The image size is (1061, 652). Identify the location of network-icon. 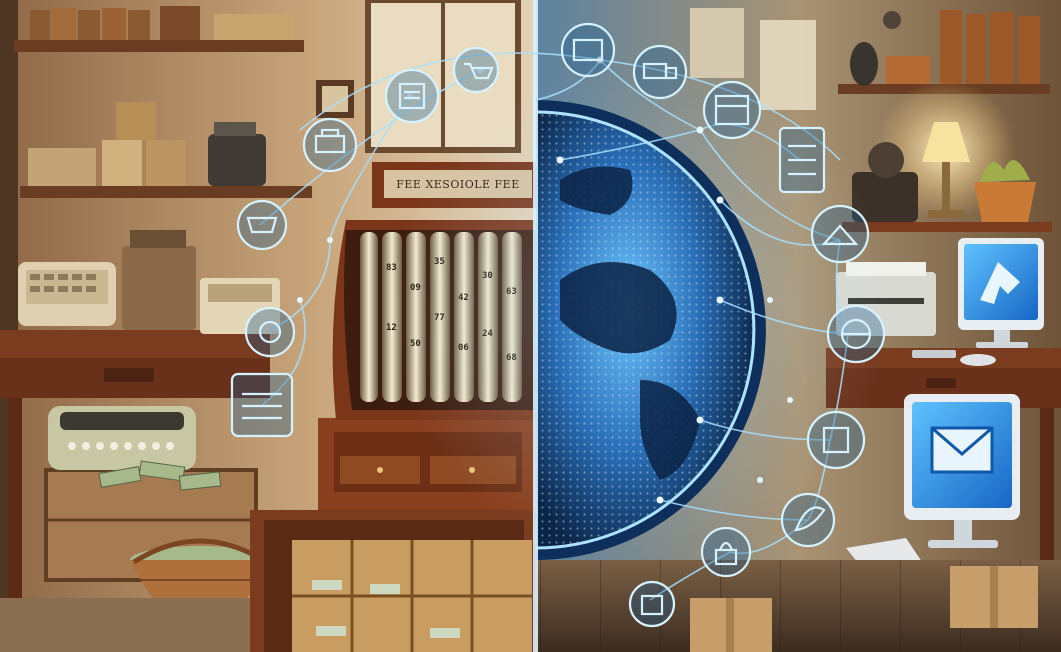
(836, 440).